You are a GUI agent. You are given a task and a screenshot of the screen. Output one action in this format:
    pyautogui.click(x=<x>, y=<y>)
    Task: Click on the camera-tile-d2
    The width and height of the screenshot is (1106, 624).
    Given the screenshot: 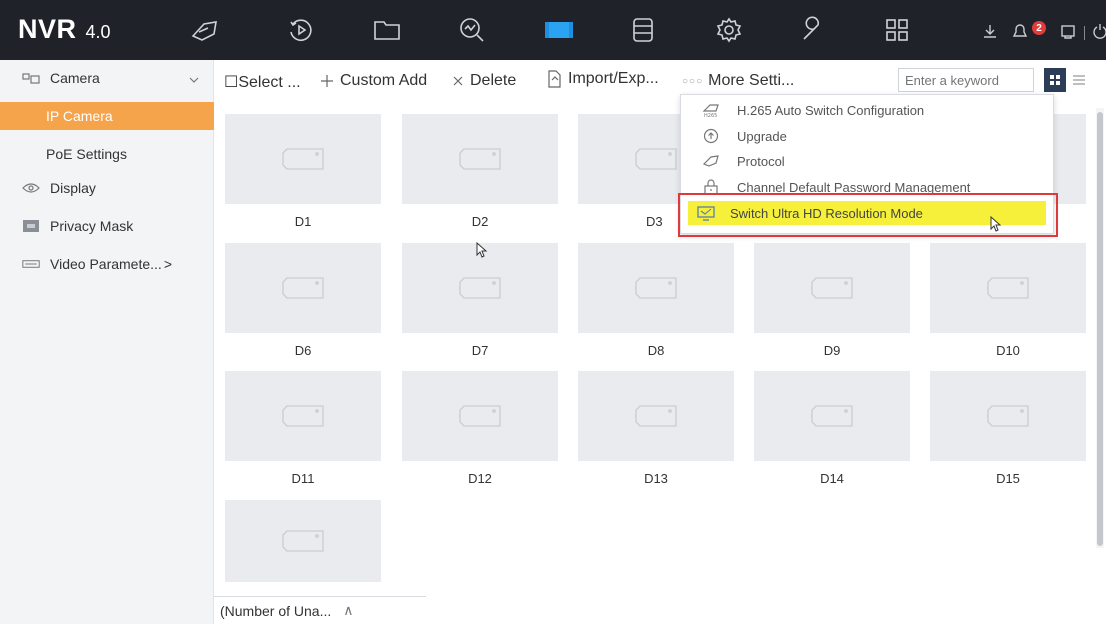 What is the action you would take?
    pyautogui.click(x=480, y=159)
    